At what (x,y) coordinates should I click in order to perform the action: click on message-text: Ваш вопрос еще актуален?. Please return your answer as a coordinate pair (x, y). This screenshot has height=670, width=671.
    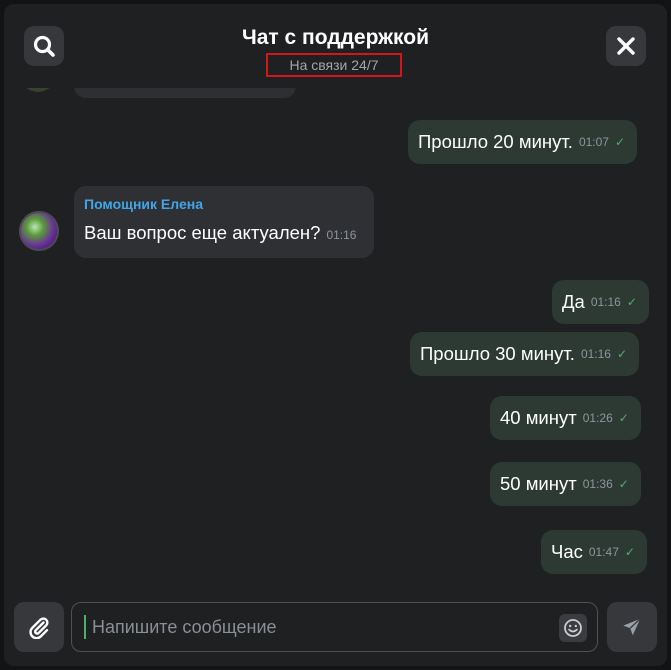
    Looking at the image, I should click on (202, 232).